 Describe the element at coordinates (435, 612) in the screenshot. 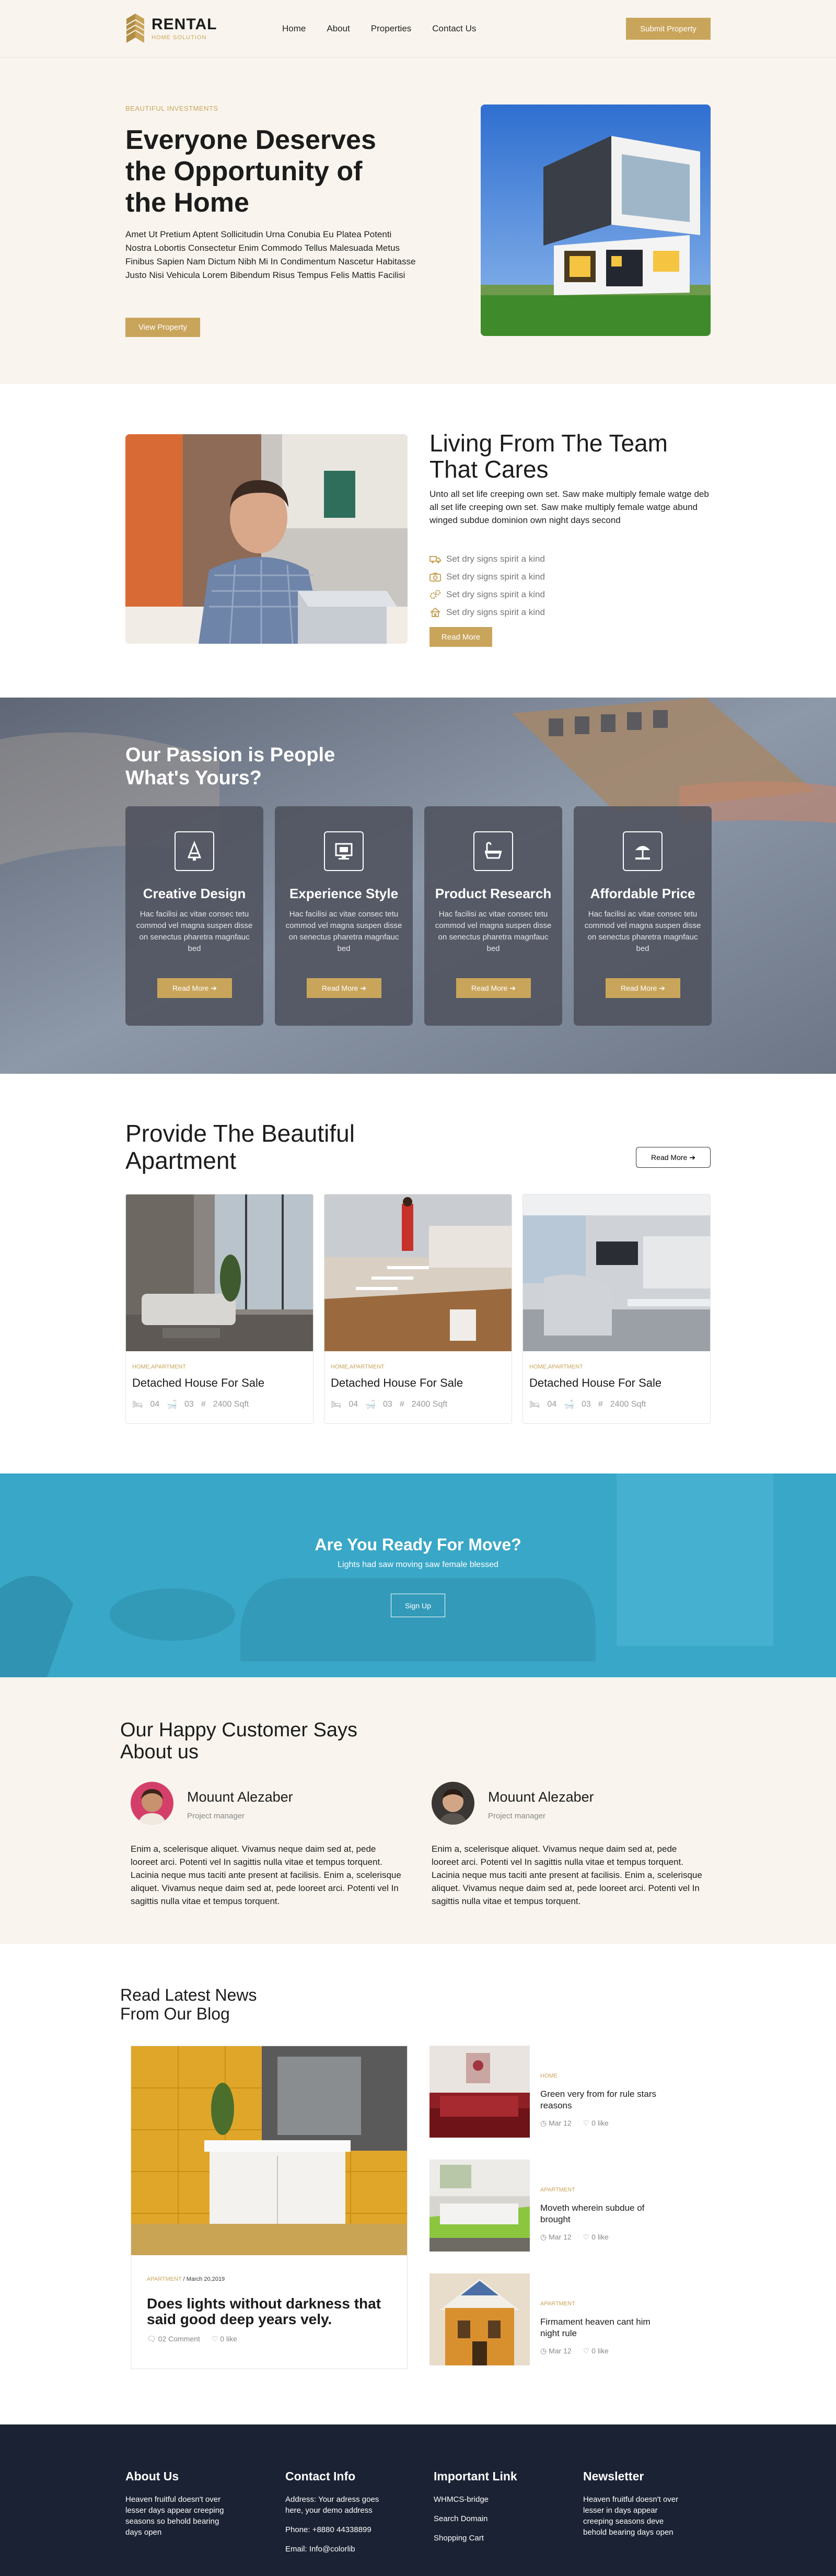

I see `home-icon` at that location.